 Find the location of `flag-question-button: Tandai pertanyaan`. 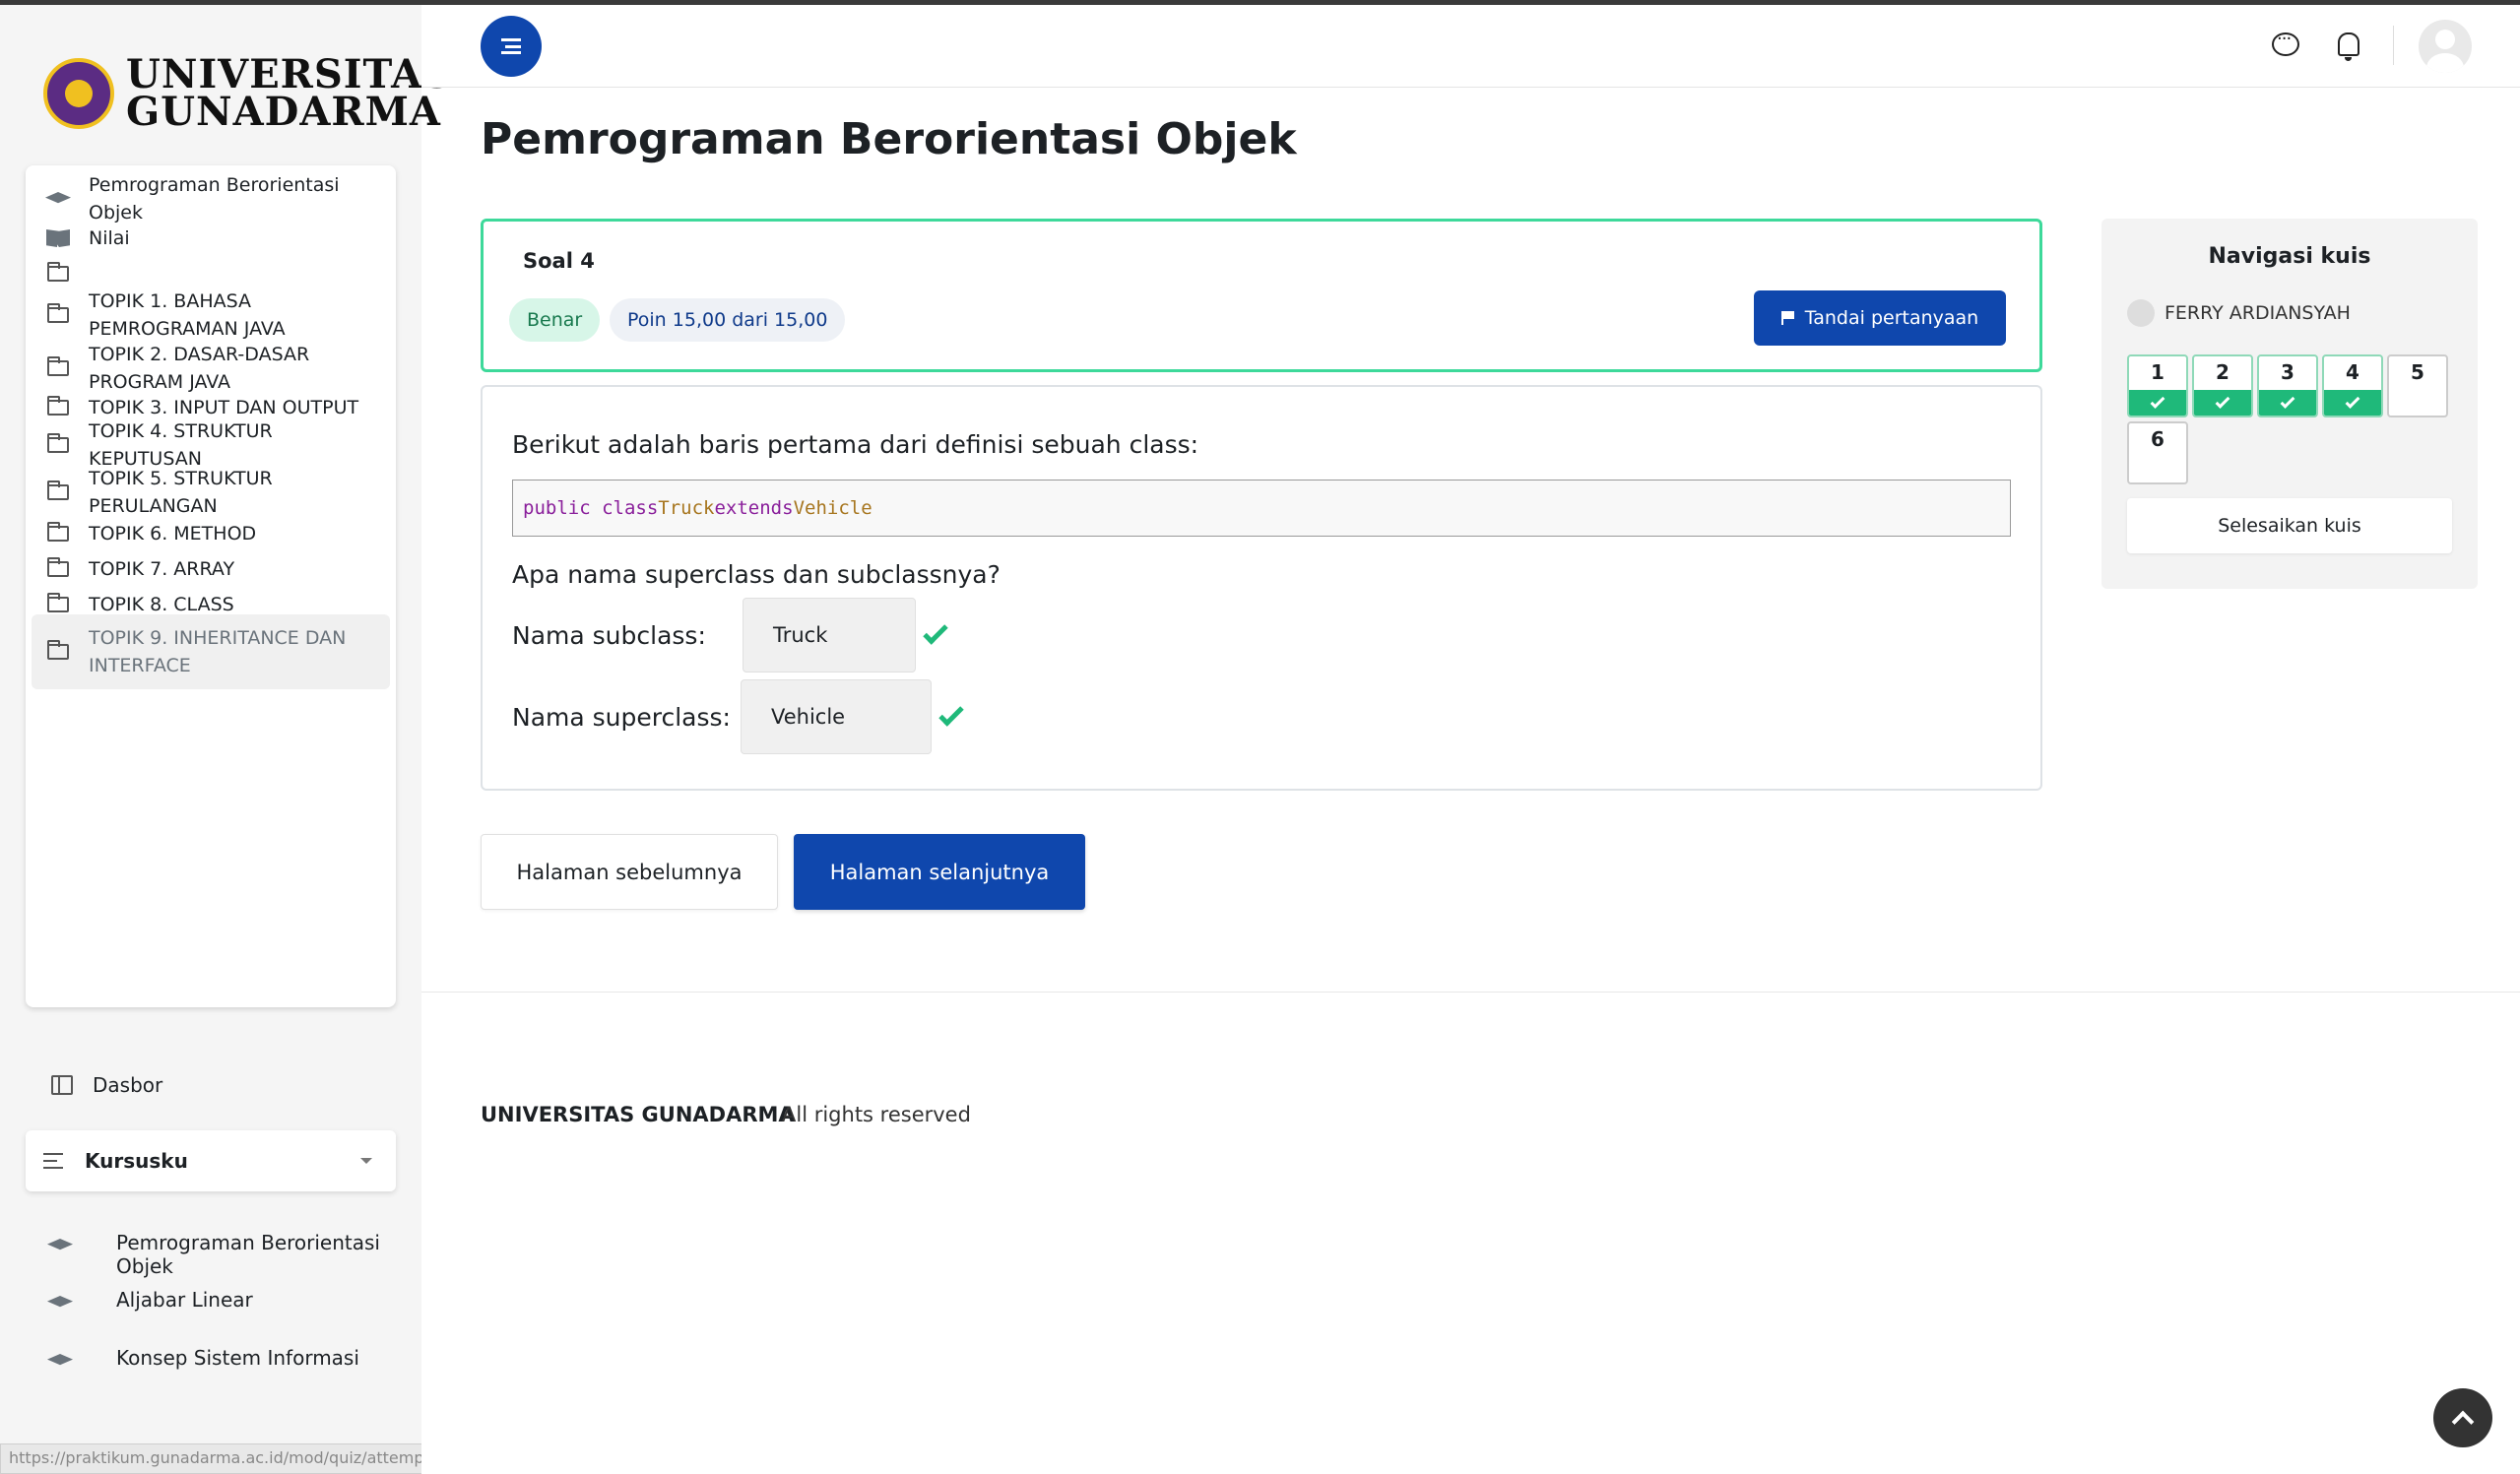

flag-question-button: Tandai pertanyaan is located at coordinates (1880, 318).